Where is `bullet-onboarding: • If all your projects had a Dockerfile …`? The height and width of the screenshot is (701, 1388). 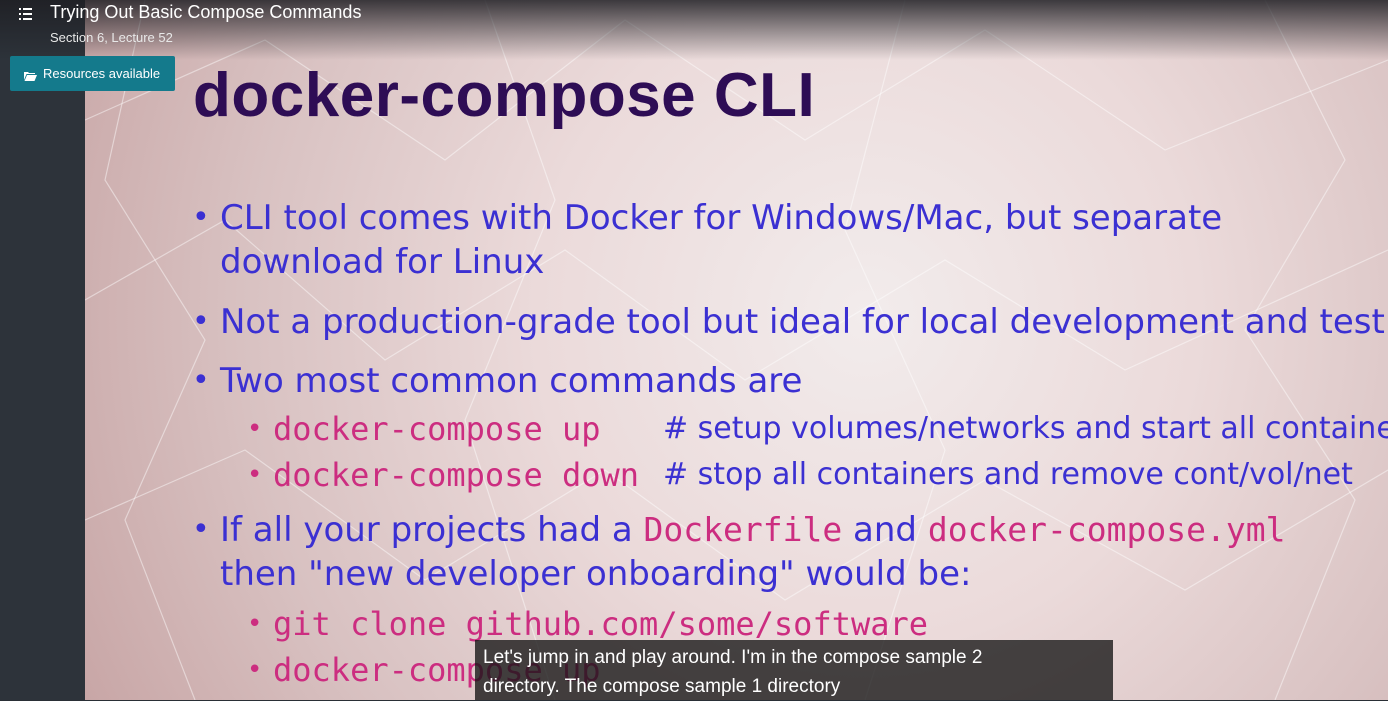 bullet-onboarding: • If all your projects had a Dockerfile … is located at coordinates (738, 552).